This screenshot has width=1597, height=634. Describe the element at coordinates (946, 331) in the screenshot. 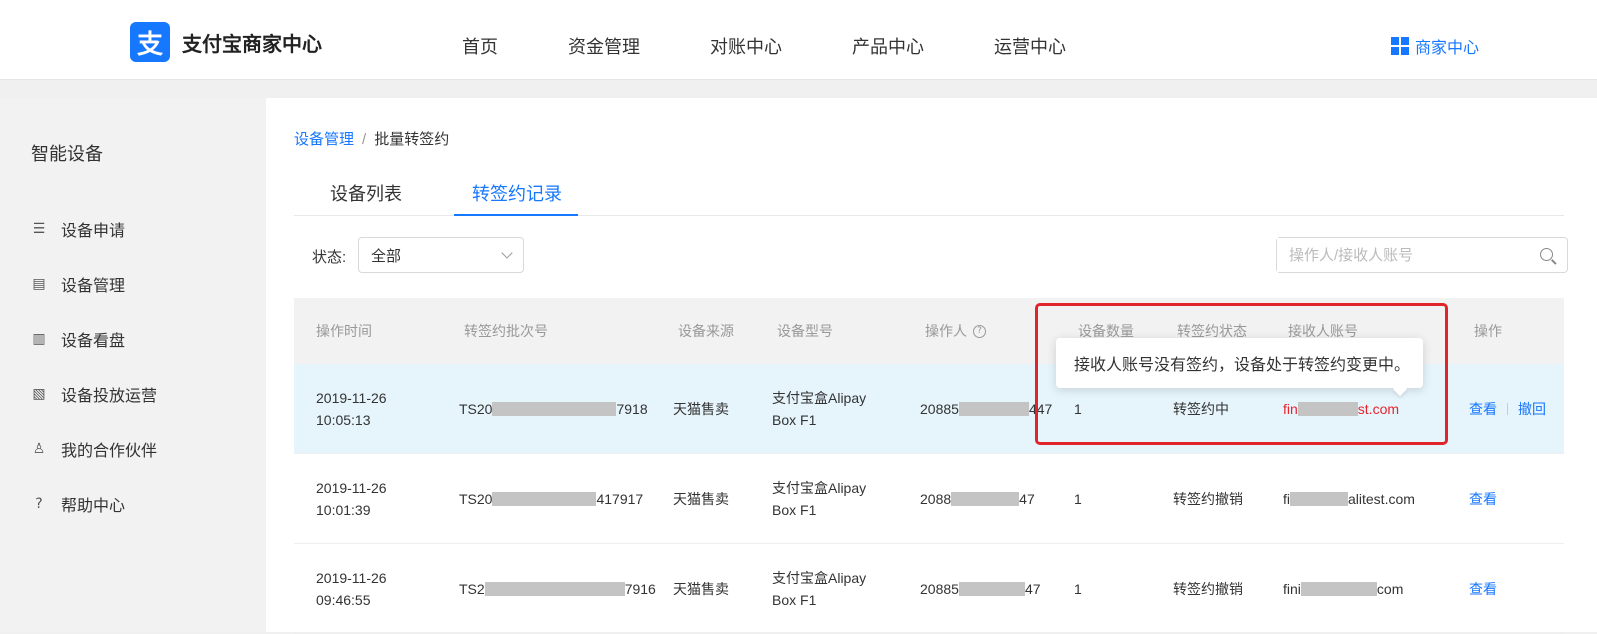

I see `col-operator-label: 操作人` at that location.